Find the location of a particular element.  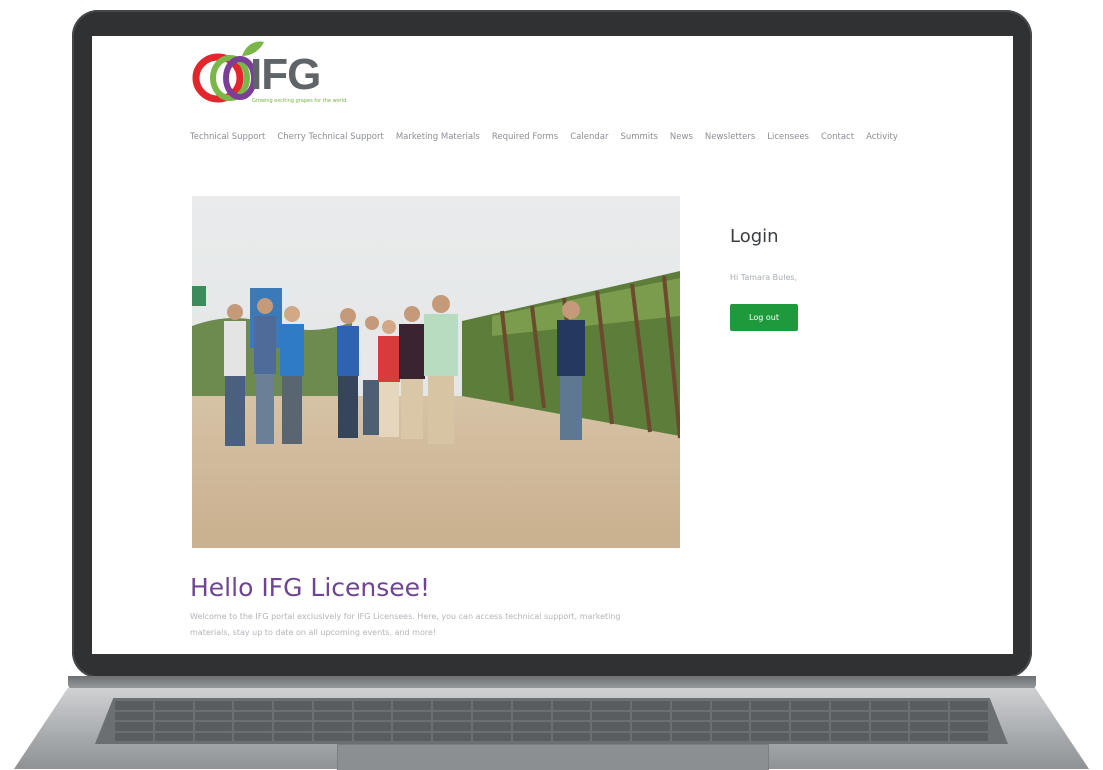

logout-button: Log out is located at coordinates (764, 317).